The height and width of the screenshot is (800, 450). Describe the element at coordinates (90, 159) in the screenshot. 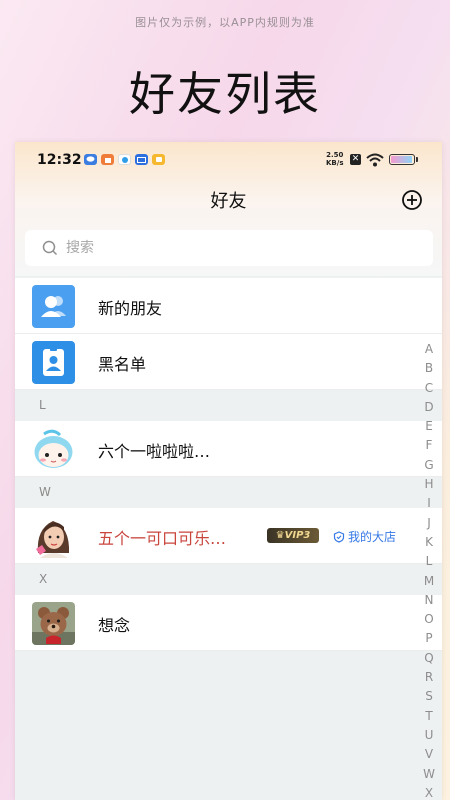

I see `chat-app-icon` at that location.